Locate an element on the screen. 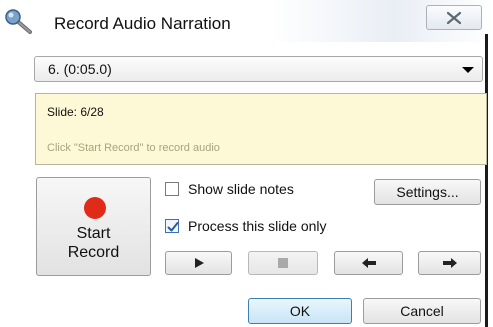 The height and width of the screenshot is (327, 493). show-slide-notes-checkbox is located at coordinates (172, 189).